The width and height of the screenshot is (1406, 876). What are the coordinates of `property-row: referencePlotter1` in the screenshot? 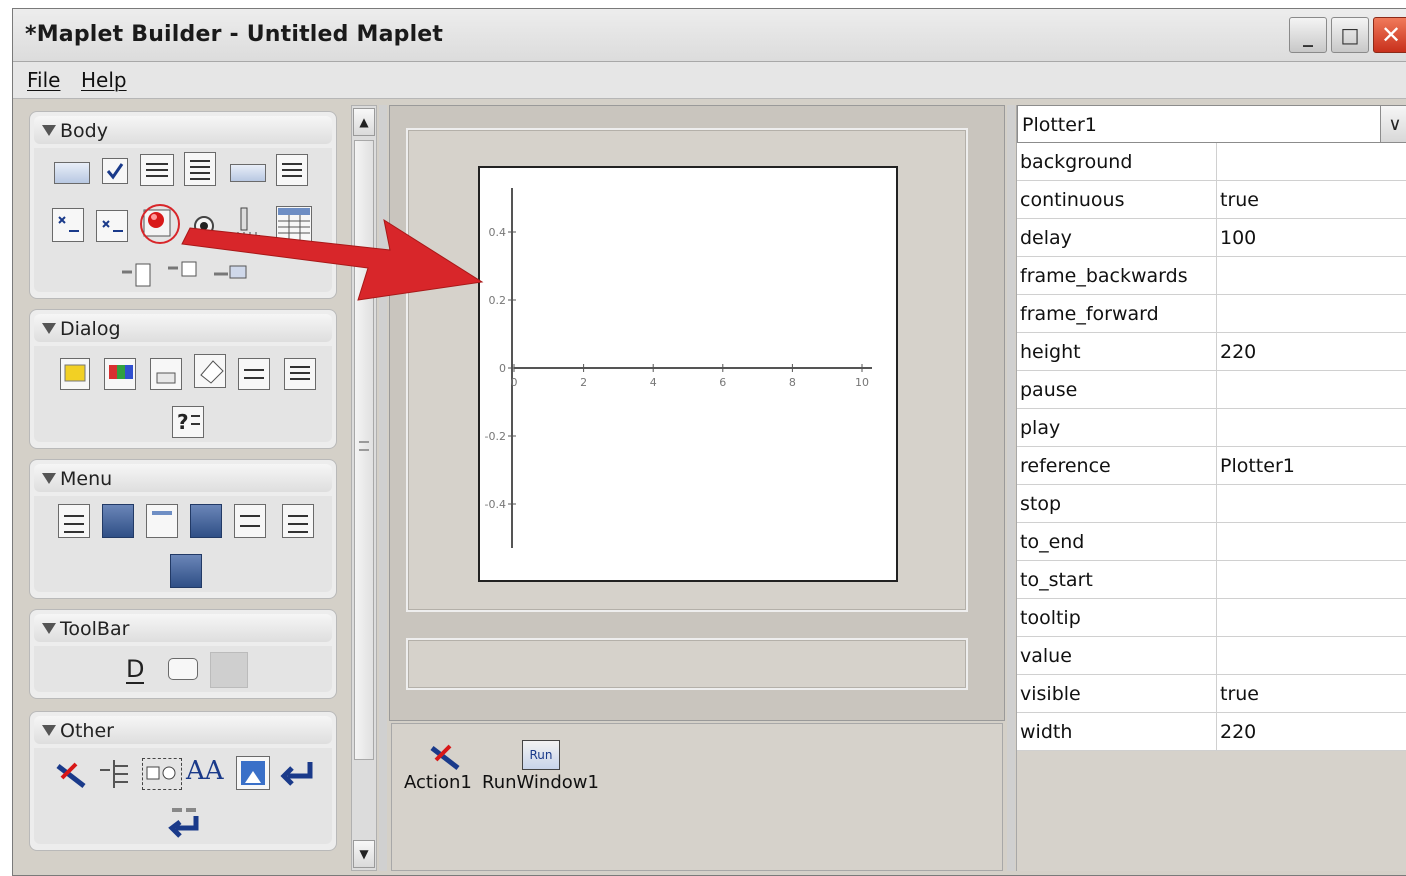 It's located at (1211, 466).